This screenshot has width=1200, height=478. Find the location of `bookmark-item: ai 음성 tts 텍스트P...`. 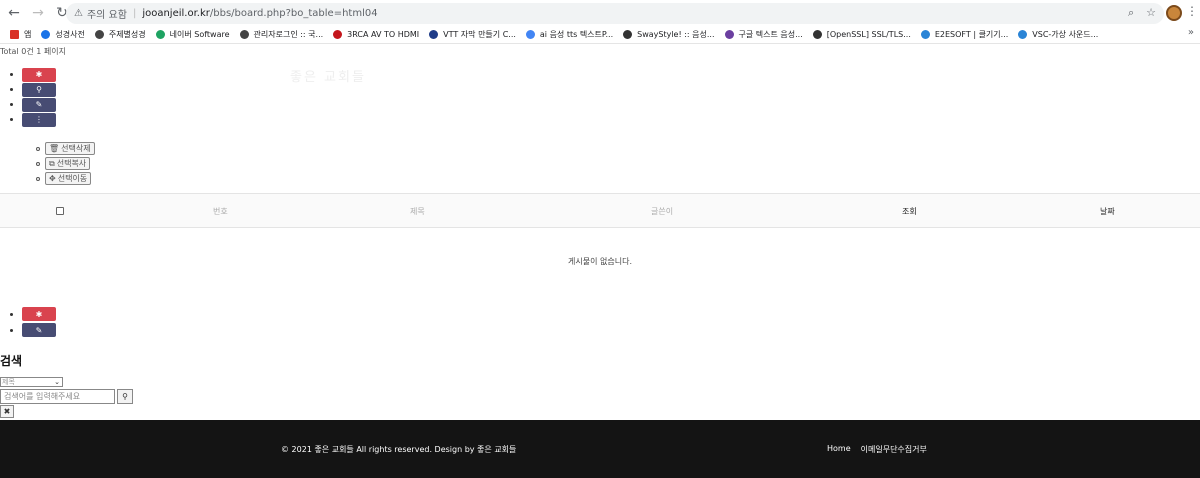

bookmark-item: ai 음성 tts 텍스트P... is located at coordinates (569, 34).